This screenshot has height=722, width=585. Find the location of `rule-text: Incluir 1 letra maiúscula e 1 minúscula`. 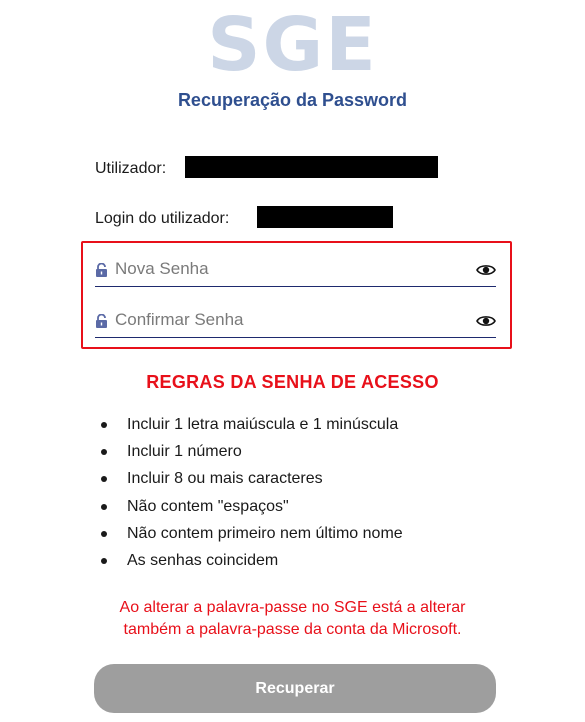

rule-text: Incluir 1 letra maiúscula e 1 minúscula is located at coordinates (263, 424).